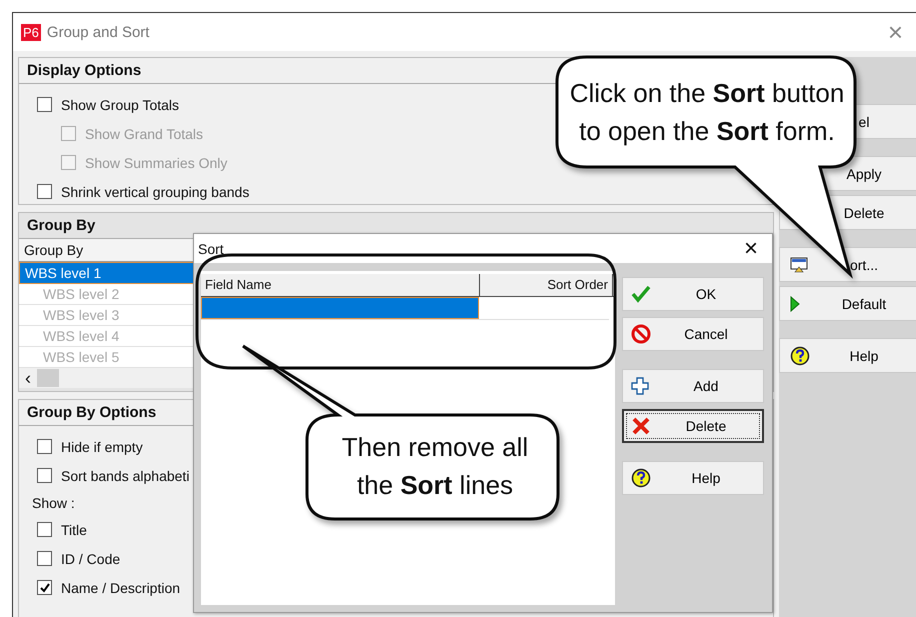 Image resolution: width=916 pixels, height=617 pixels. What do you see at coordinates (28, 378) in the screenshot?
I see `scroll-left-button: ‹` at bounding box center [28, 378].